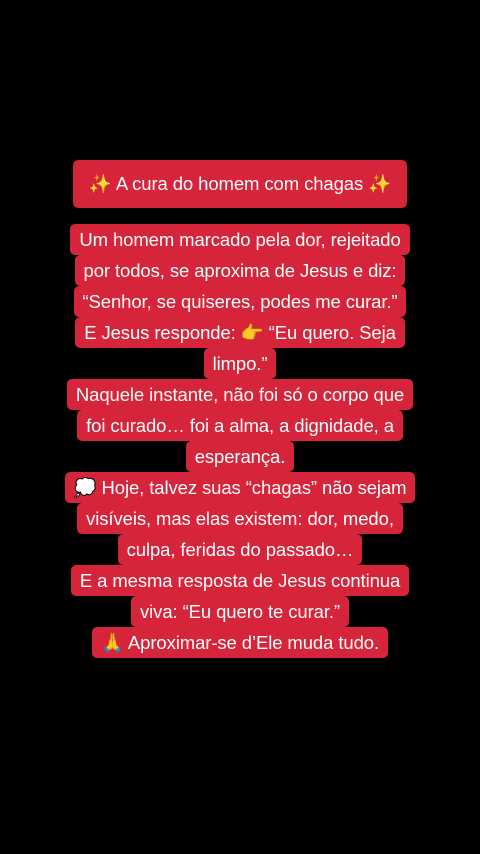 Image resolution: width=480 pixels, height=854 pixels. I want to click on caption-line-text: por todos, se aproxima de Jesus e diz:, so click(240, 270).